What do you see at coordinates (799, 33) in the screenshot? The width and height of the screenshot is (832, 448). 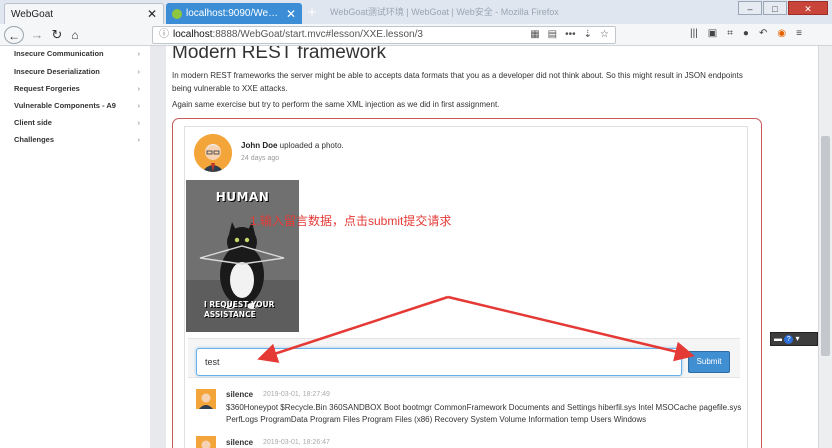 I see `menu-icon: ≡` at bounding box center [799, 33].